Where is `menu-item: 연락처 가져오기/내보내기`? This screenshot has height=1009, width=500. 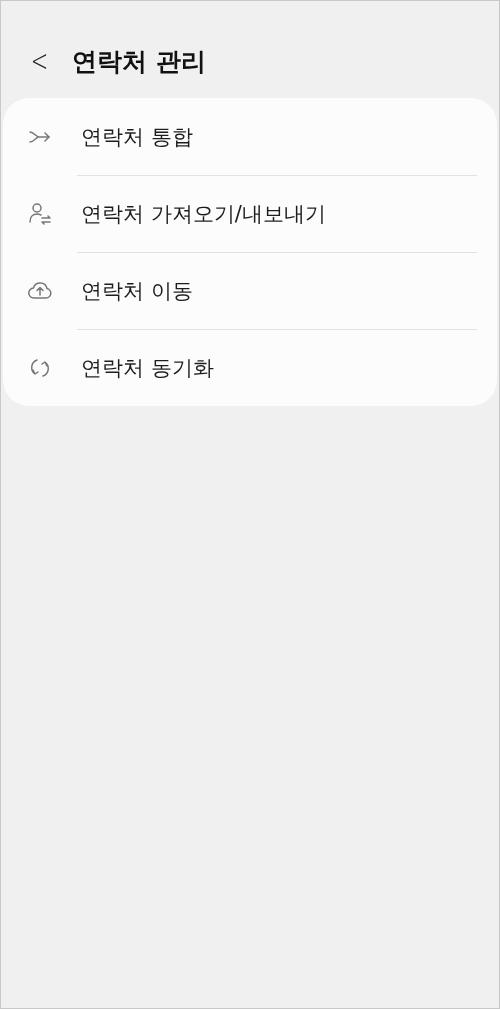
menu-item: 연락처 가져오기/내보내기 is located at coordinates (203, 213).